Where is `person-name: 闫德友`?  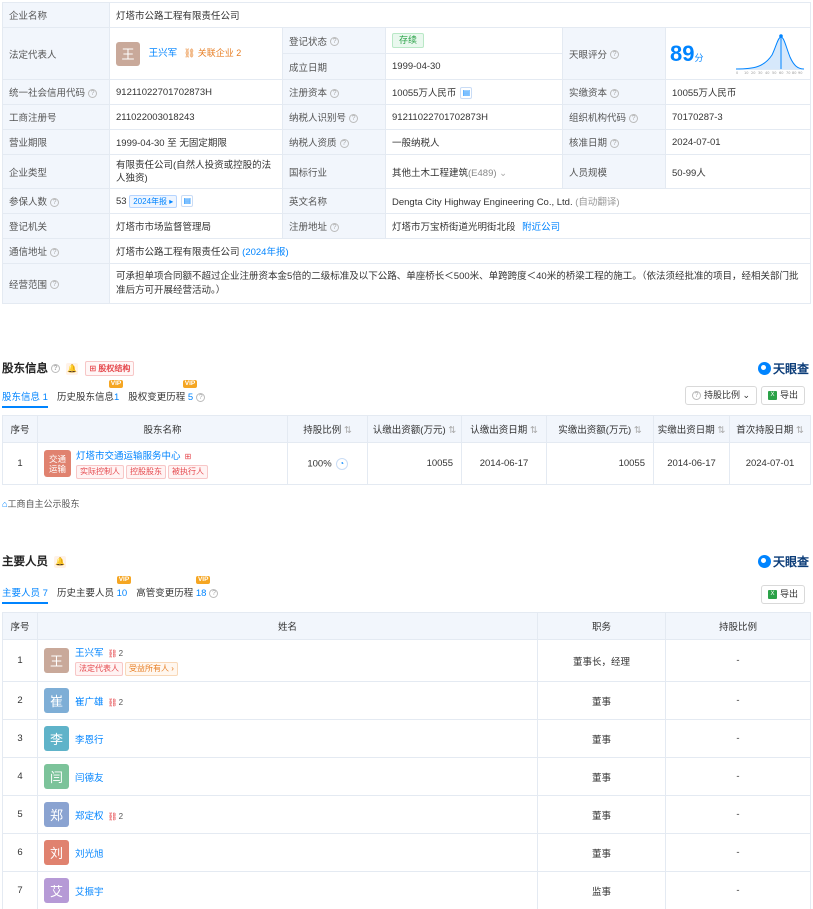
person-name: 闫德友 is located at coordinates (89, 778).